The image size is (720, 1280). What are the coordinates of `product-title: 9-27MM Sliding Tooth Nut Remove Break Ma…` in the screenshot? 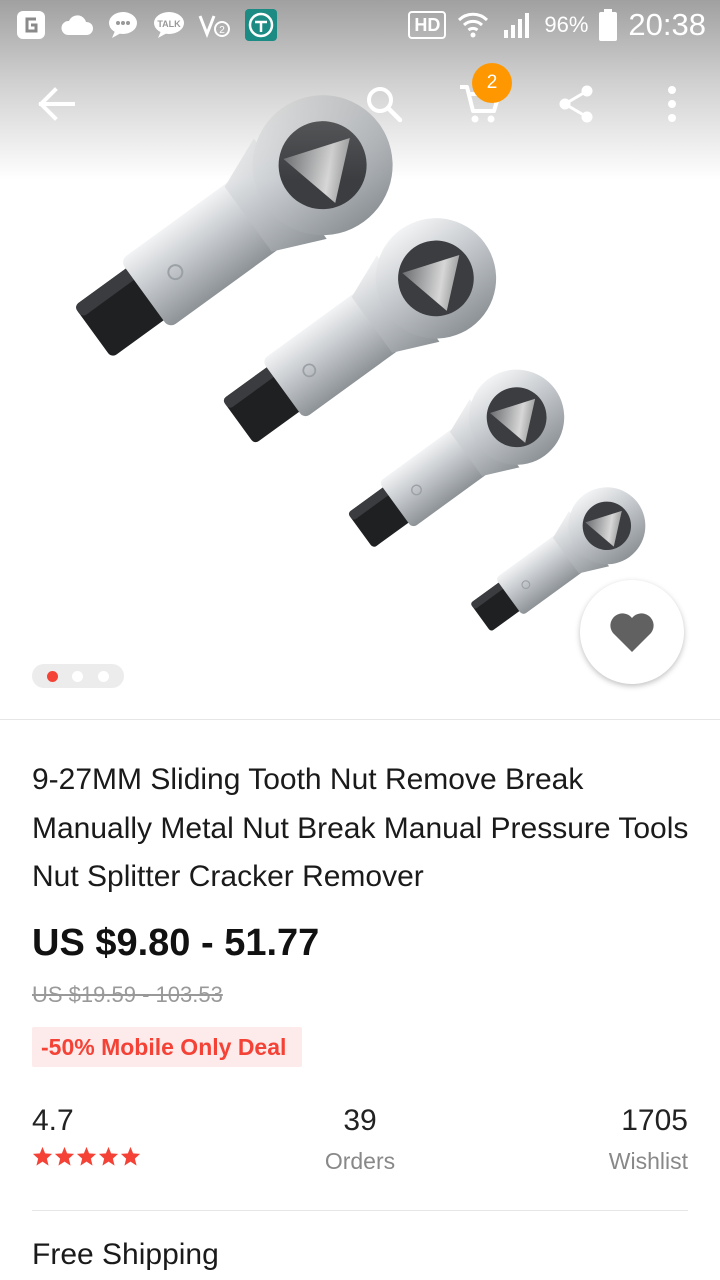 It's located at (360, 828).